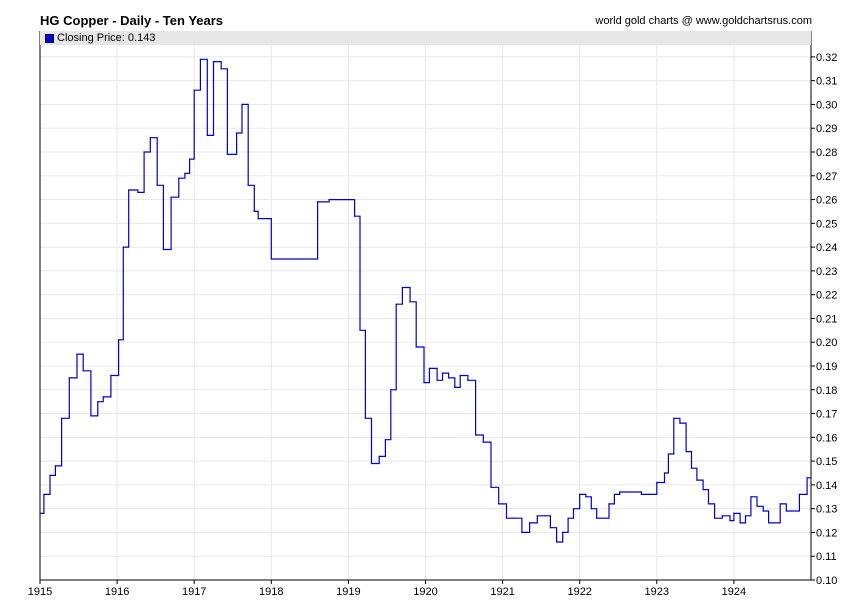 This screenshot has height=616, width=850. I want to click on legend-swatch, so click(49, 38).